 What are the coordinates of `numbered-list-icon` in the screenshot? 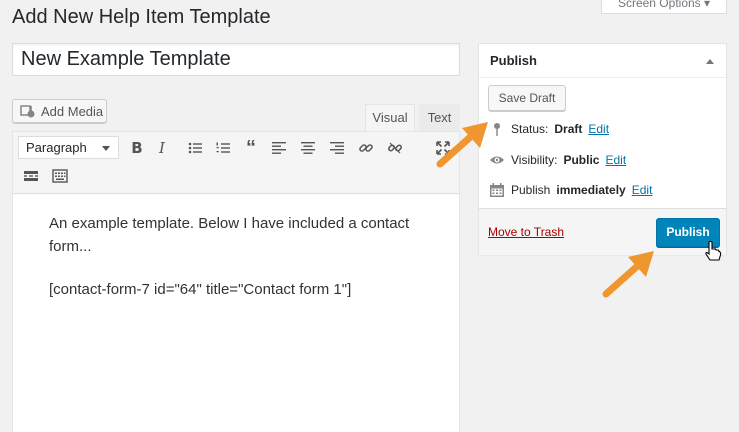 It's located at (223, 148).